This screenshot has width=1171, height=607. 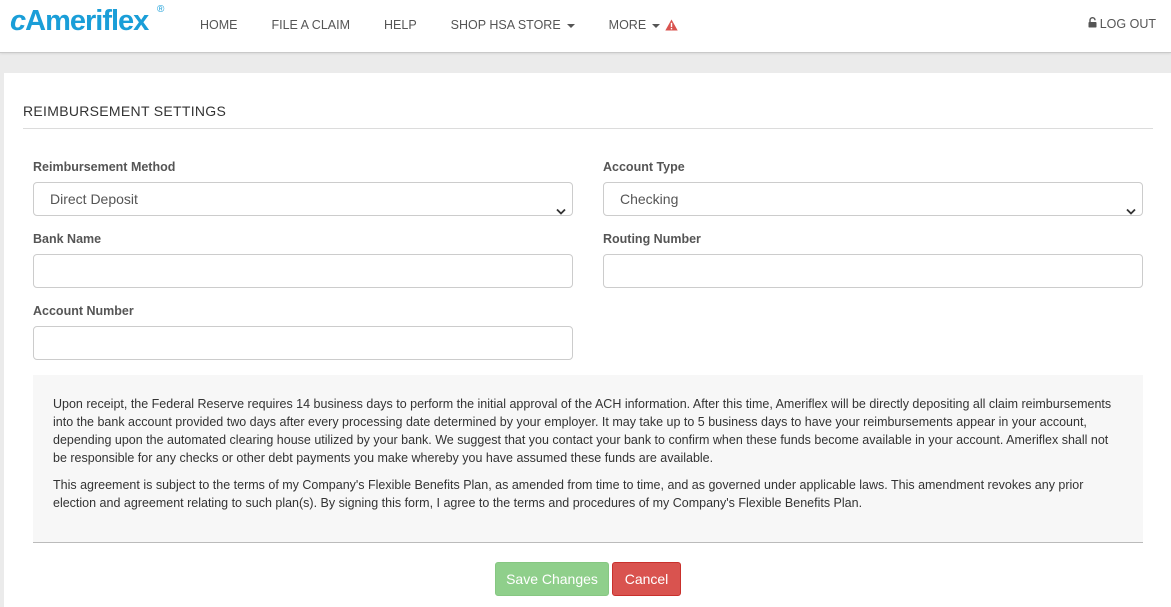 What do you see at coordinates (94, 199) in the screenshot?
I see `reimbursement-method-value: Direct Deposit` at bounding box center [94, 199].